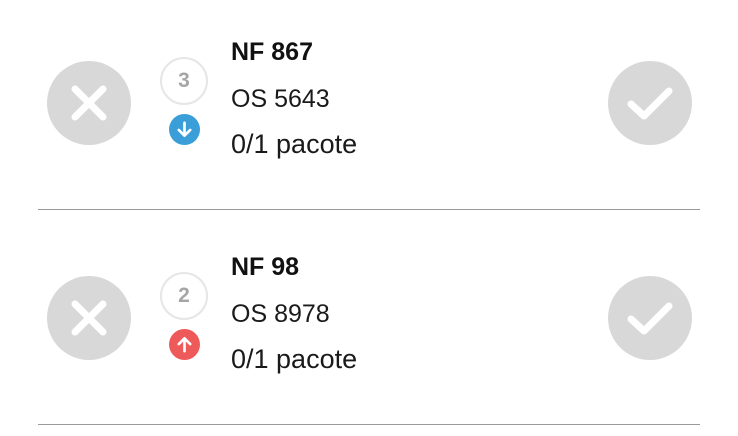  Describe the element at coordinates (280, 314) in the screenshot. I see `order-number: OS 8978` at that location.